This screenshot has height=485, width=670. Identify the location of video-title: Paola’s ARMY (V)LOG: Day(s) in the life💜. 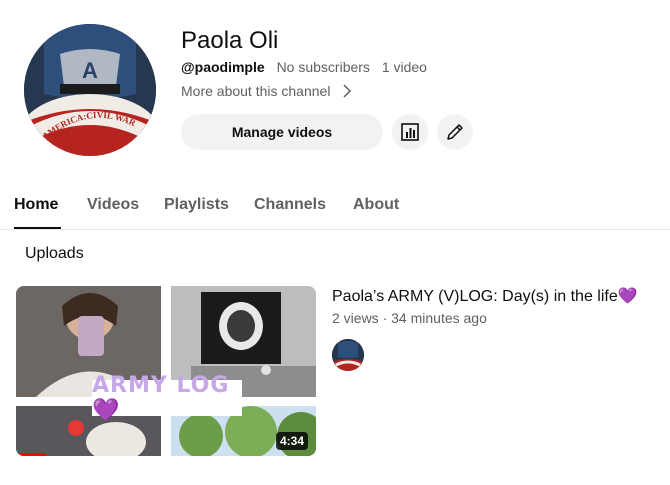
(485, 296).